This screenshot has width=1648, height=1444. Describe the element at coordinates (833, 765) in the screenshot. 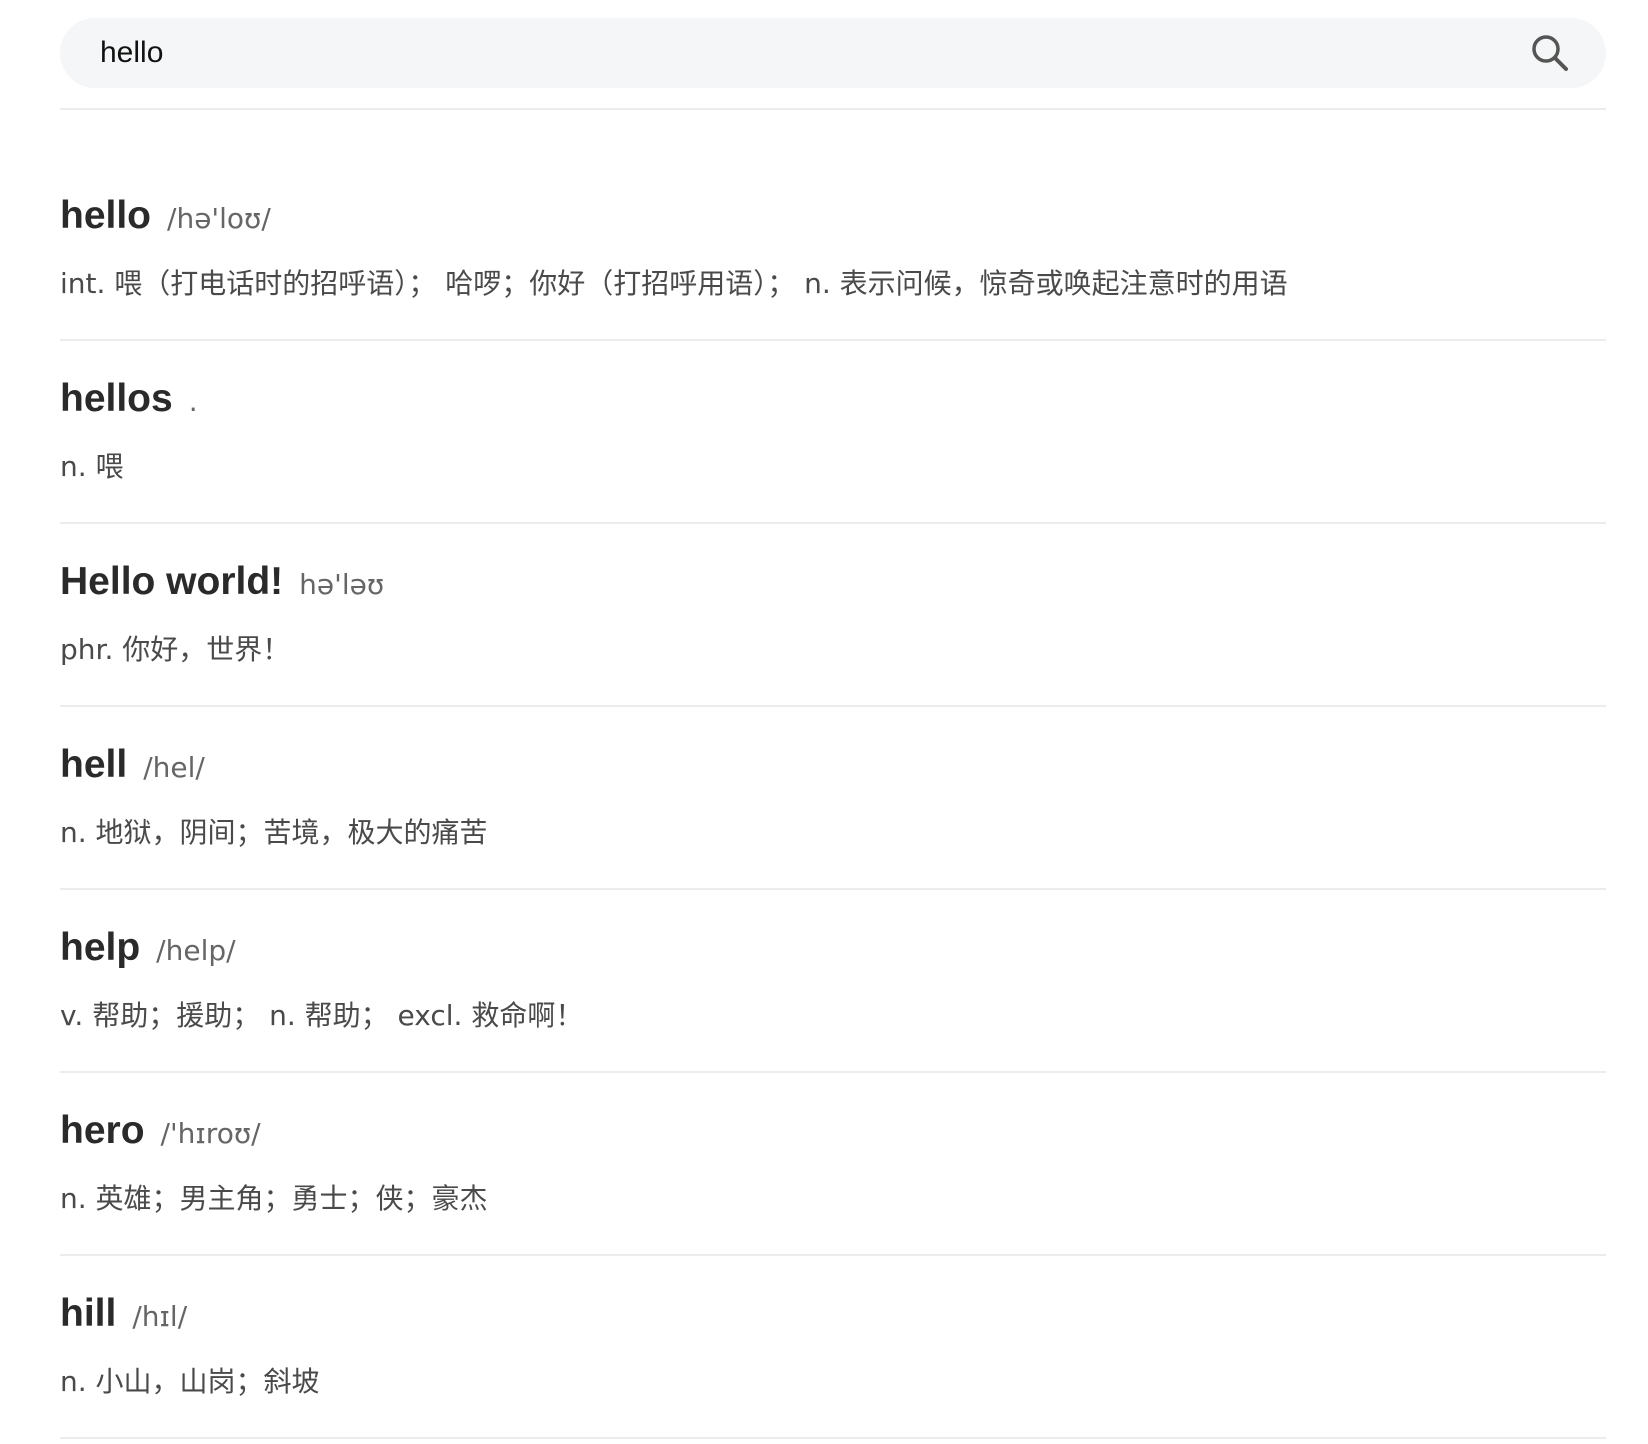

I see `result-header: hell /hel/` at that location.